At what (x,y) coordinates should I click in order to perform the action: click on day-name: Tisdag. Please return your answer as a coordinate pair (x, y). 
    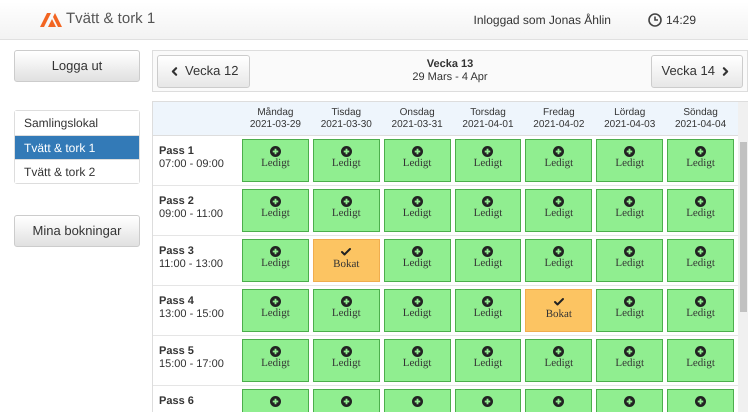
    Looking at the image, I should click on (346, 112).